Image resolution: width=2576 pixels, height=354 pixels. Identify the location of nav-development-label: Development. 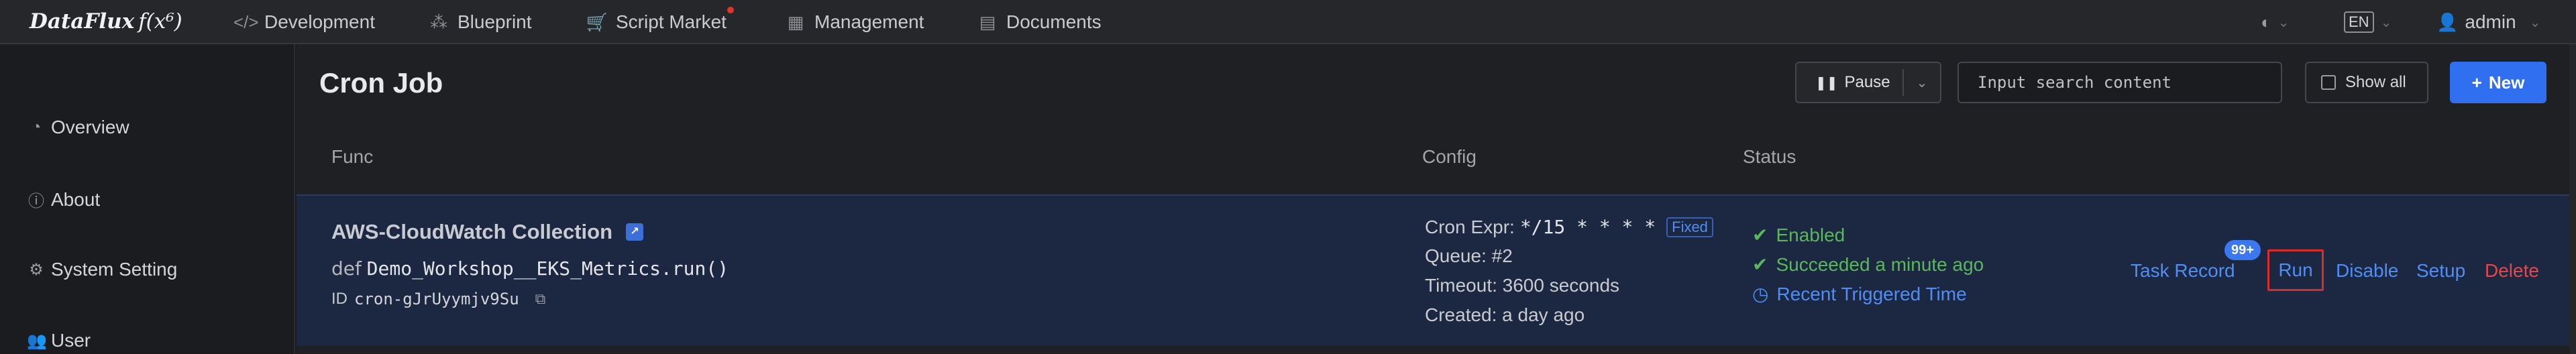
(319, 21).